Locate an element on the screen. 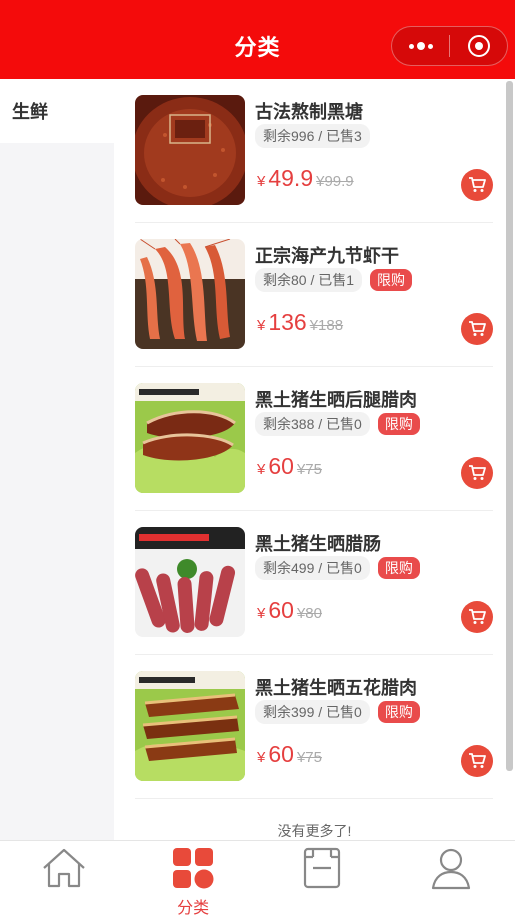 Image resolution: width=515 pixels, height=919 pixels. product-name: 古法熬制黑塘 is located at coordinates (309, 112).